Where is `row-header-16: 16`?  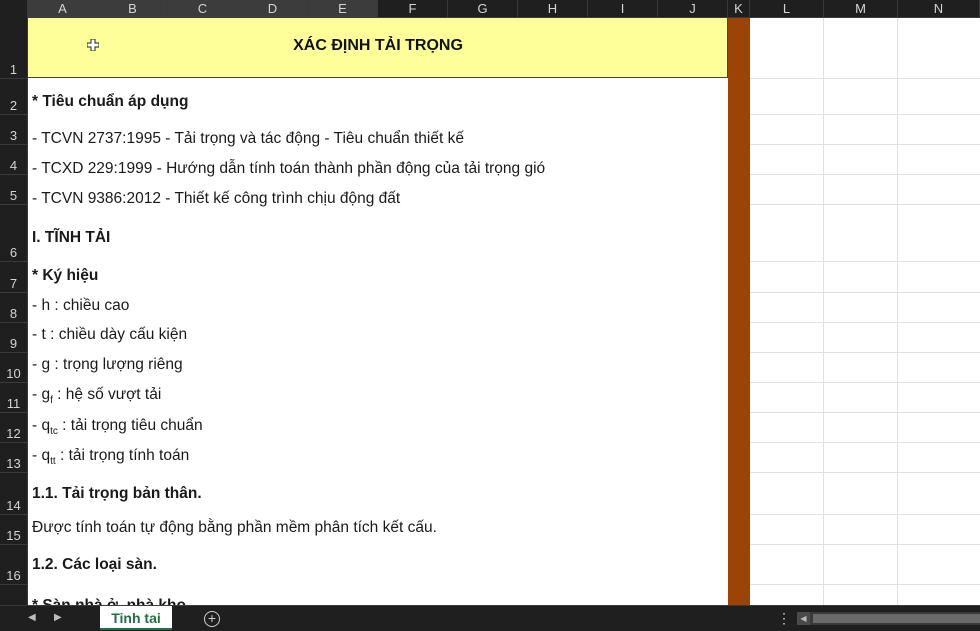 row-header-16: 16 is located at coordinates (14, 565).